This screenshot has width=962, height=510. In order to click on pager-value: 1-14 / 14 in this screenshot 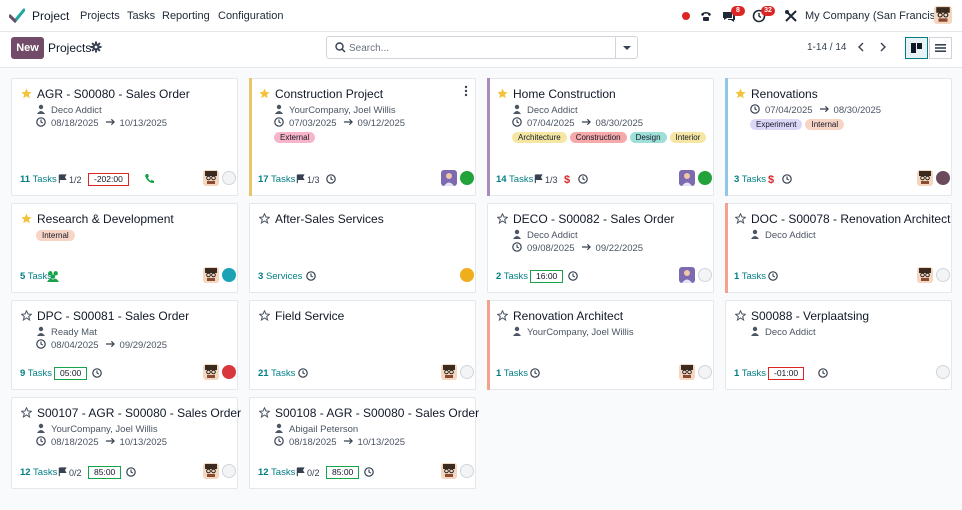, I will do `click(826, 47)`.